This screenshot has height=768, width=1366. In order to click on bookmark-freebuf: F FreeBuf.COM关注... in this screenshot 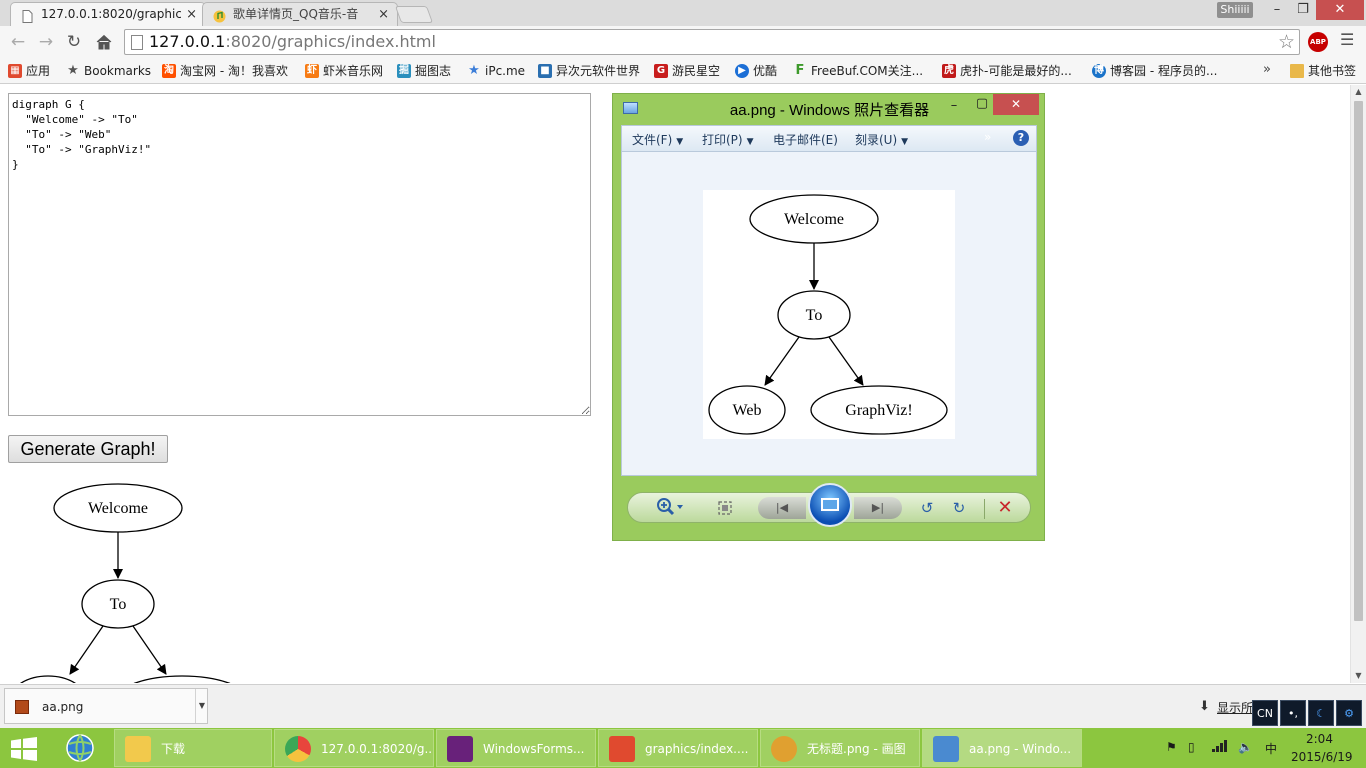, I will do `click(858, 71)`.